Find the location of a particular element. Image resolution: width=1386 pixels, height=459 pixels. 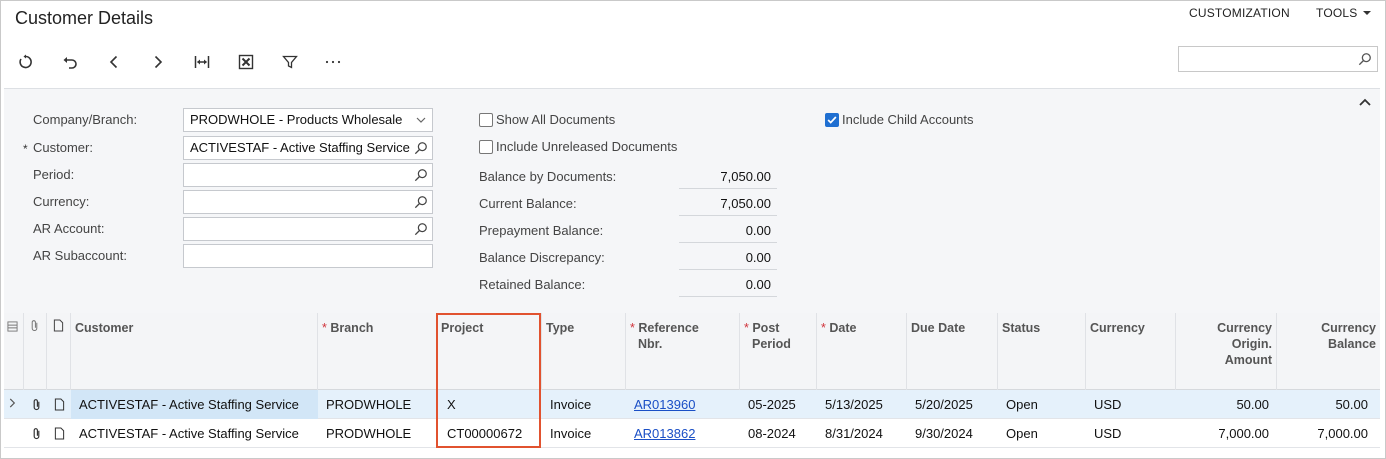

checkmark-icon is located at coordinates (832, 120).